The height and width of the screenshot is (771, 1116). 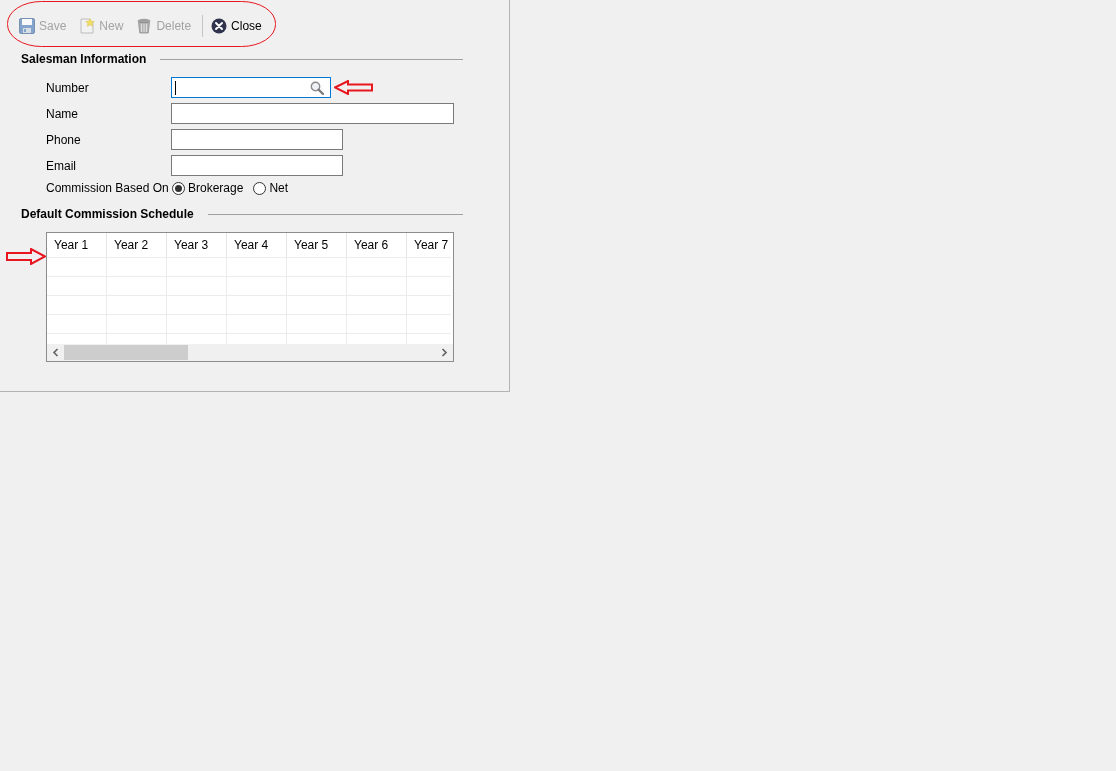 What do you see at coordinates (279, 188) in the screenshot?
I see `radio-label: Net` at bounding box center [279, 188].